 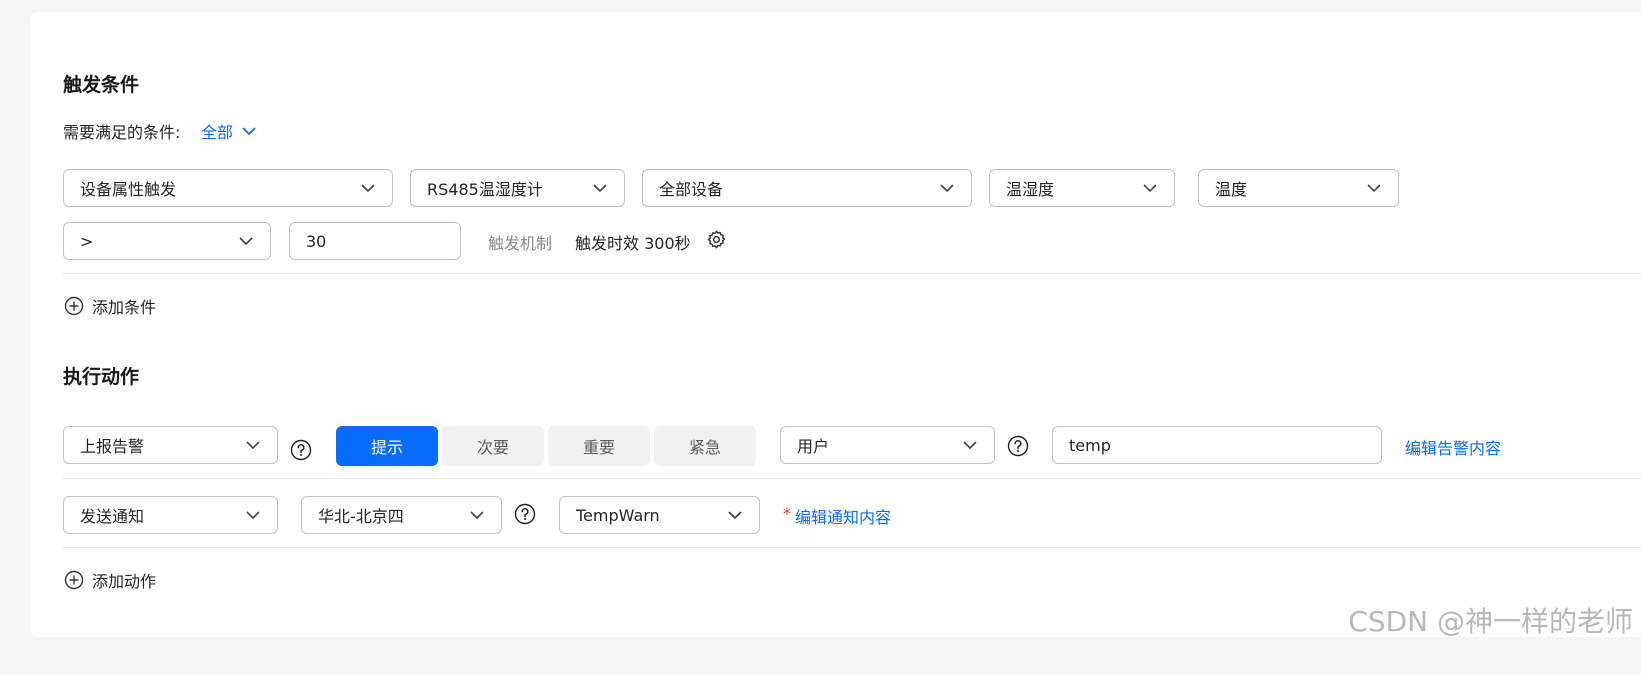 What do you see at coordinates (787, 513) in the screenshot?
I see `required-mark: *` at bounding box center [787, 513].